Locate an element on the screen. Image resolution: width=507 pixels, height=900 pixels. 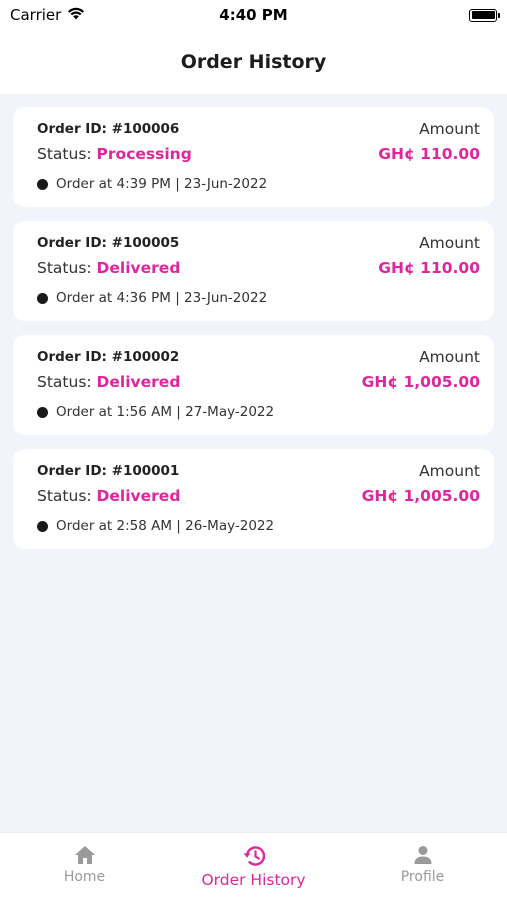
order-id: Order ID: #100005 is located at coordinates (108, 243).